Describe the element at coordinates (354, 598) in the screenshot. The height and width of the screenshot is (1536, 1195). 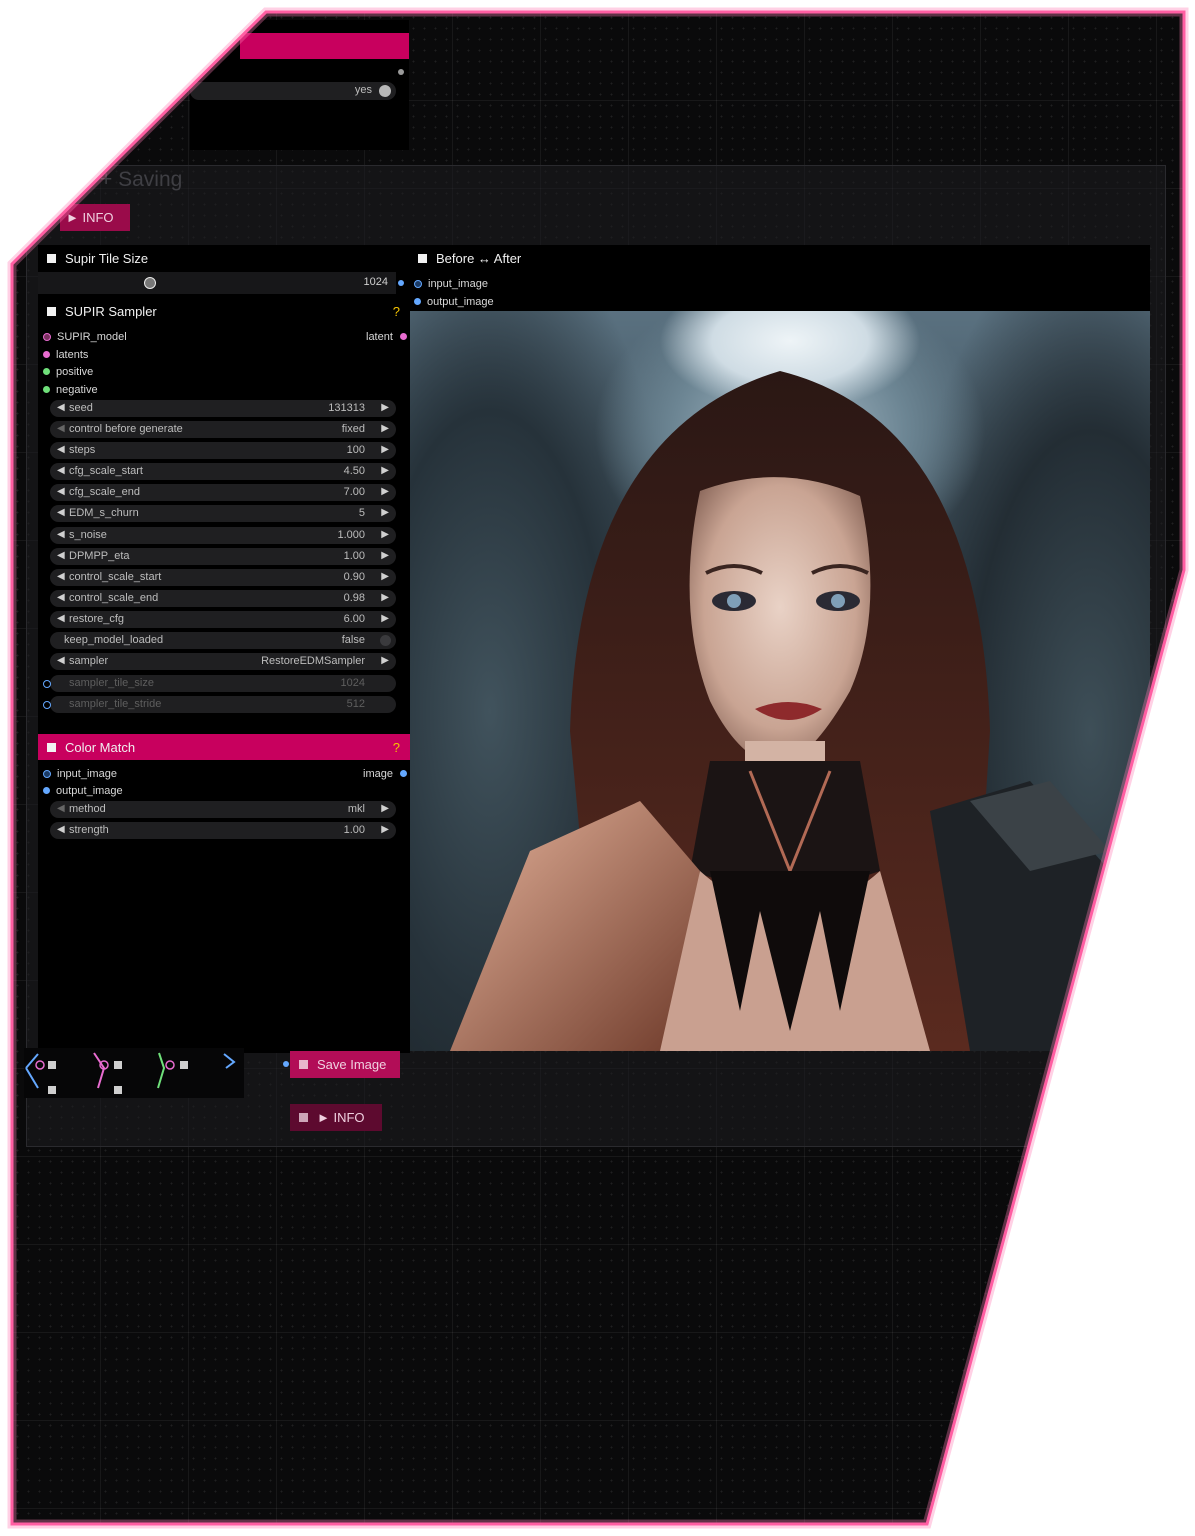
I see `widget-value: 0.98` at that location.